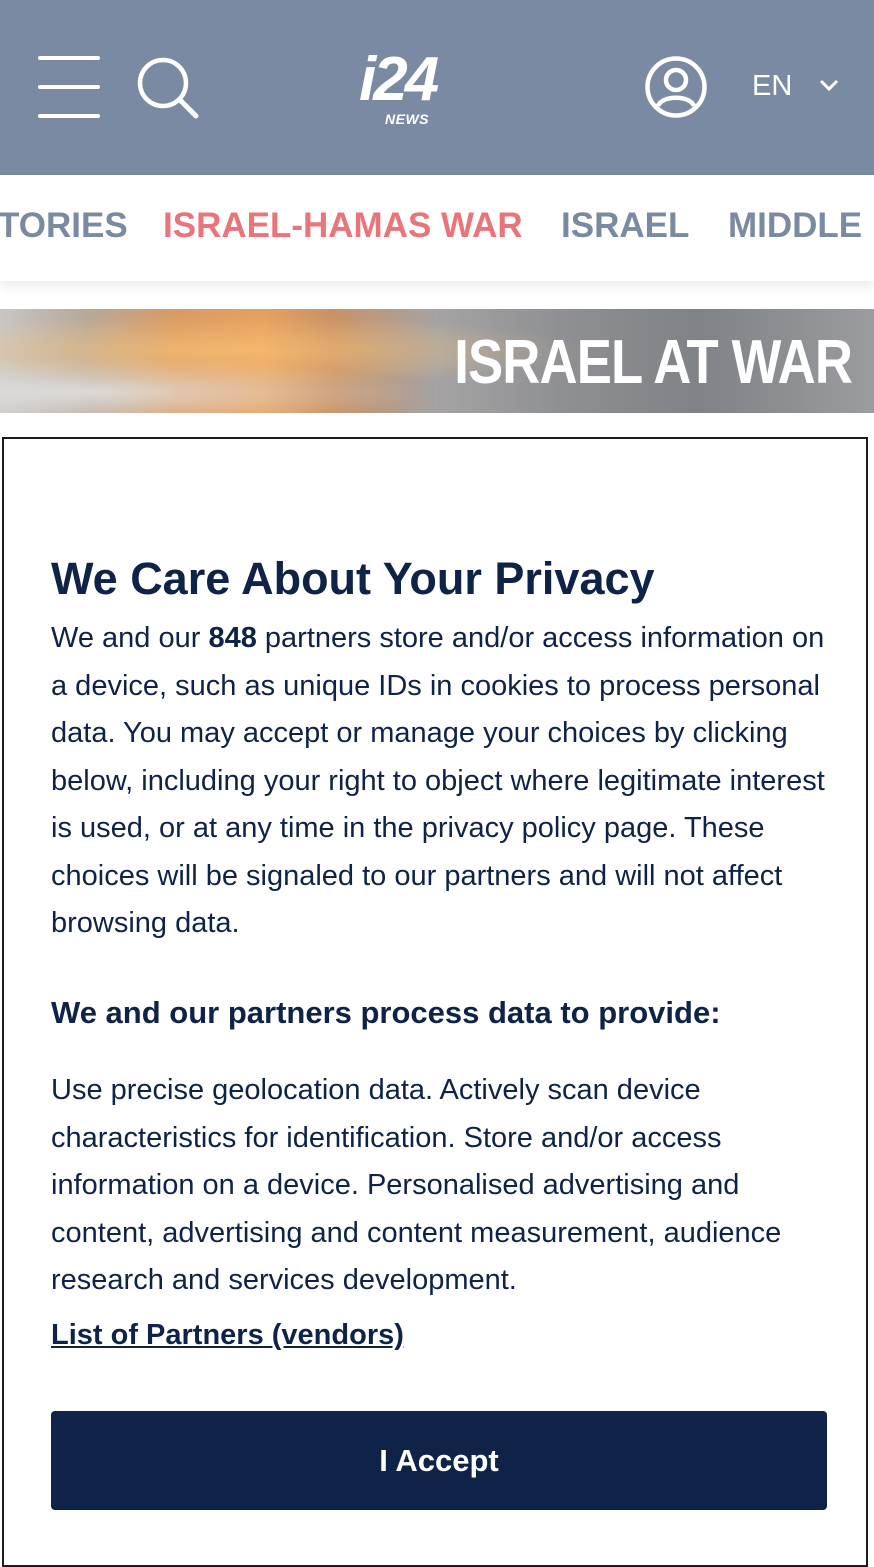  What do you see at coordinates (399, 79) in the screenshot?
I see `logo-main-text: i24` at bounding box center [399, 79].